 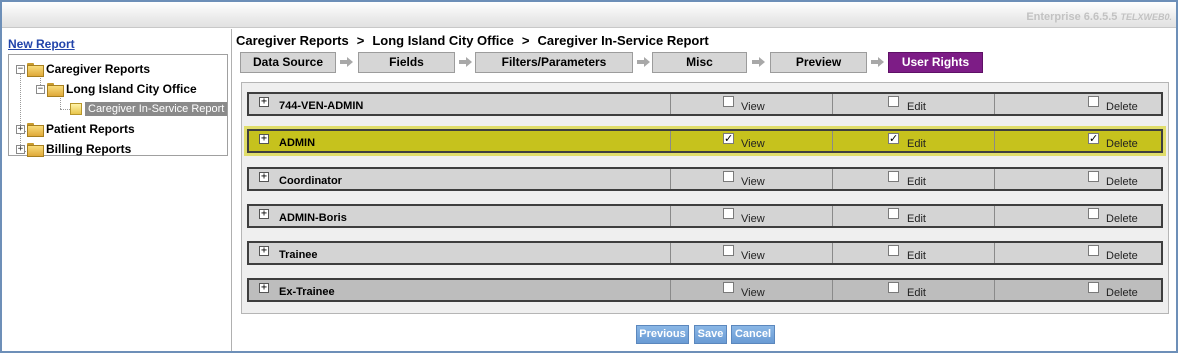 I want to click on role-name: Trainee, so click(x=298, y=255).